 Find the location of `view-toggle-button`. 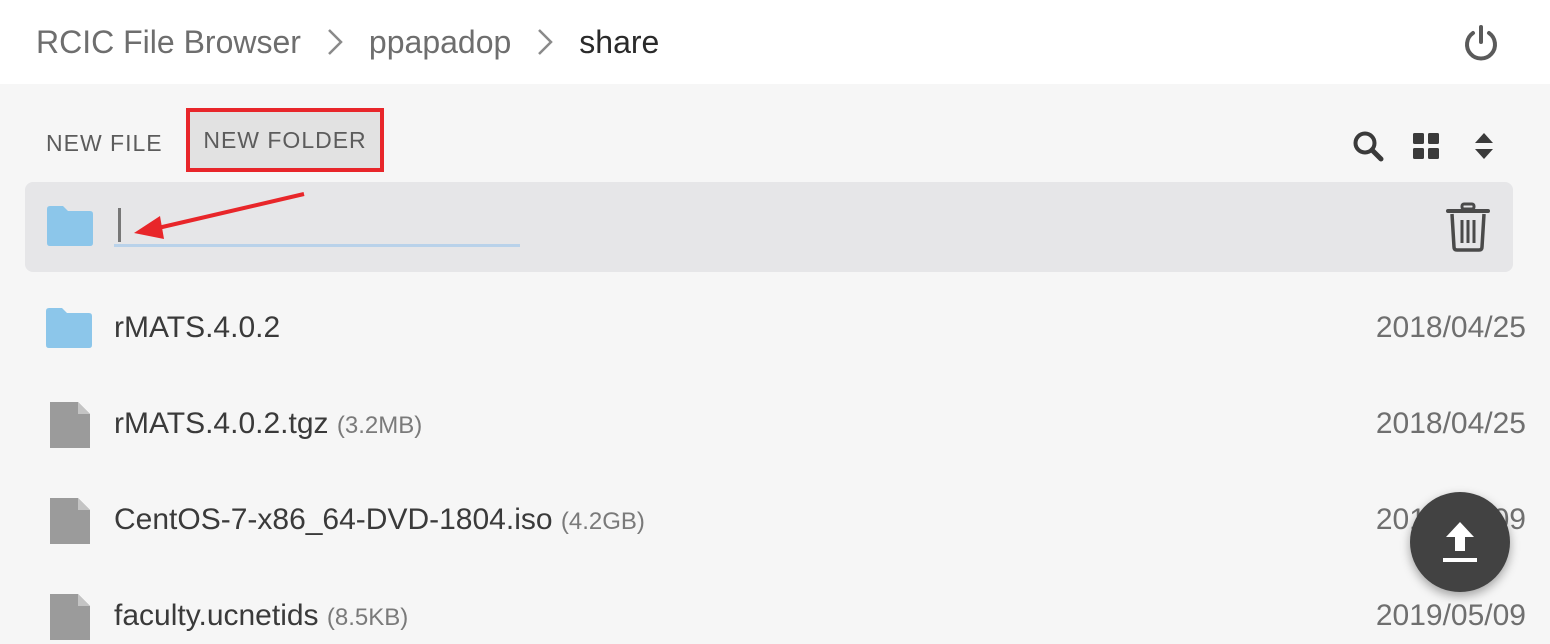

view-toggle-button is located at coordinates (1426, 146).